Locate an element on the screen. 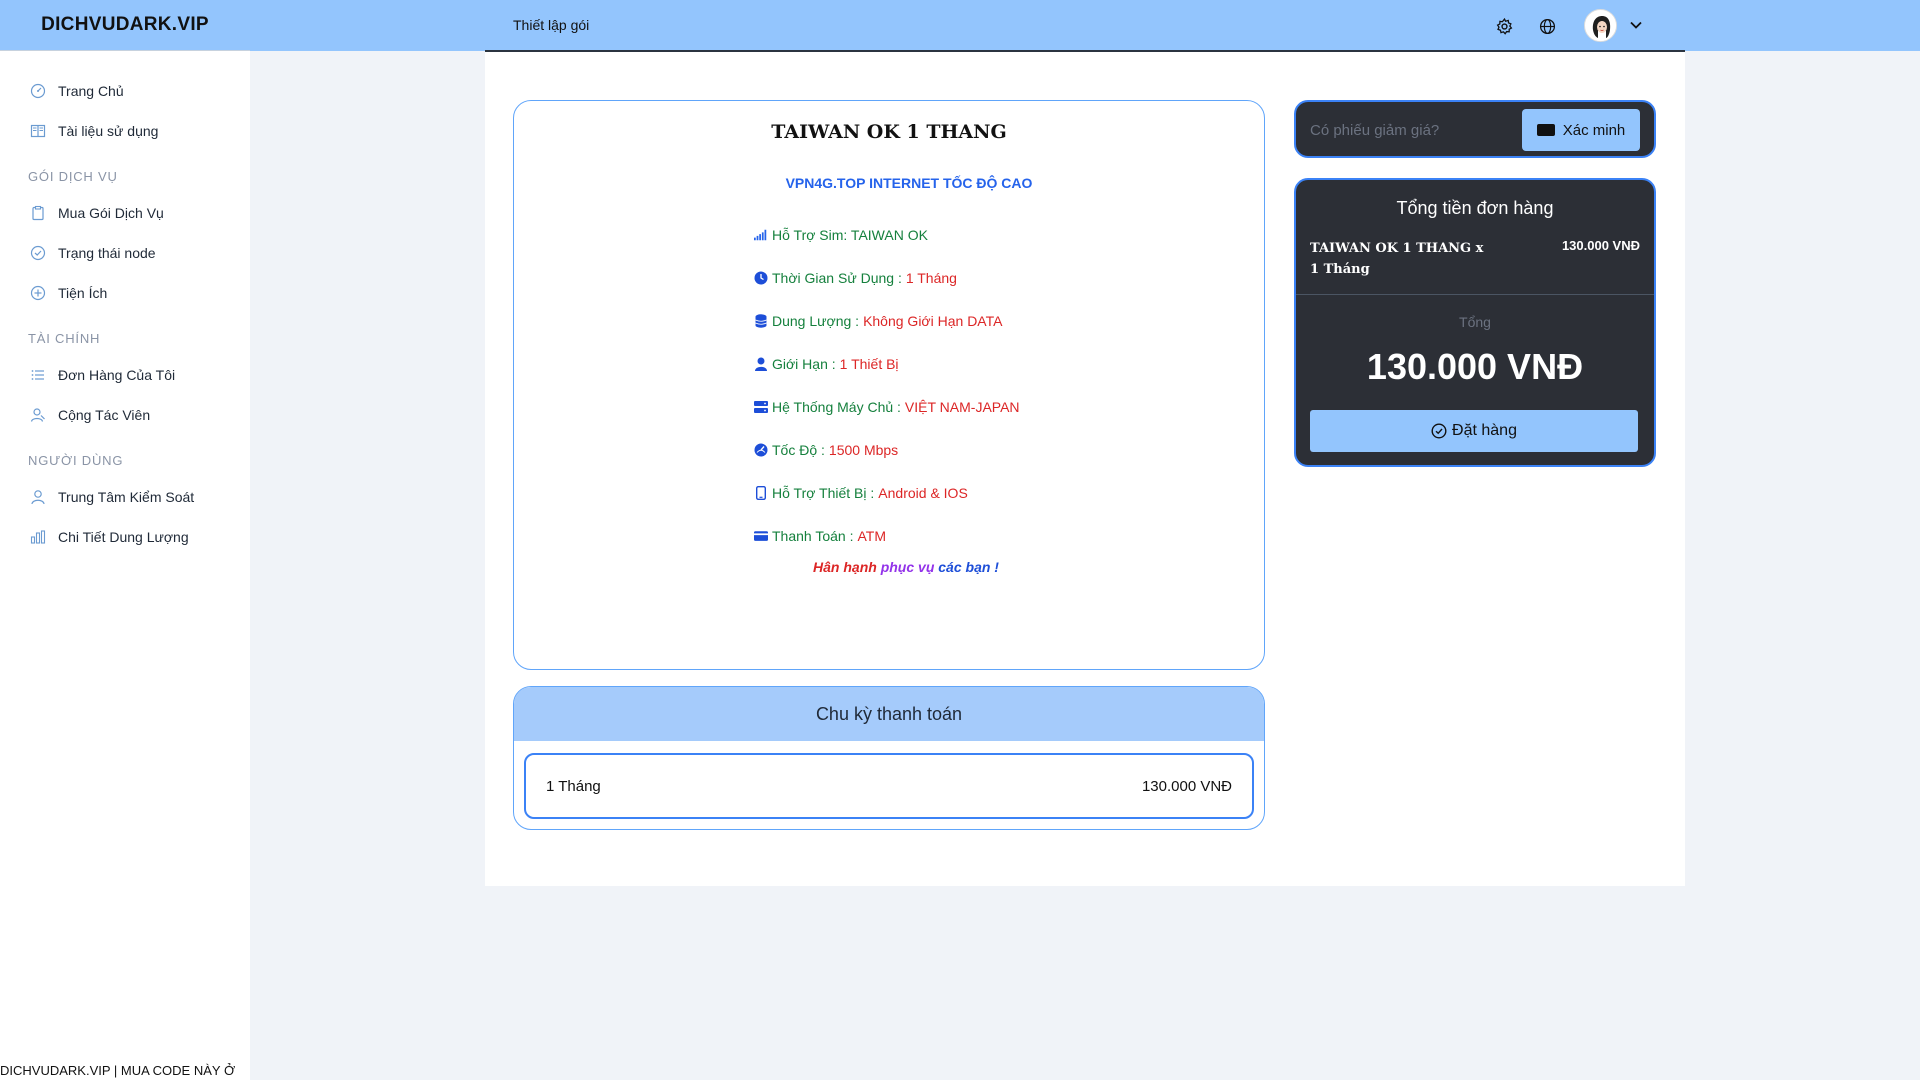 The height and width of the screenshot is (1080, 1920). feature-sim: Hỗ Trợ Sim: TAIWAN OK is located at coordinates (1009, 234).